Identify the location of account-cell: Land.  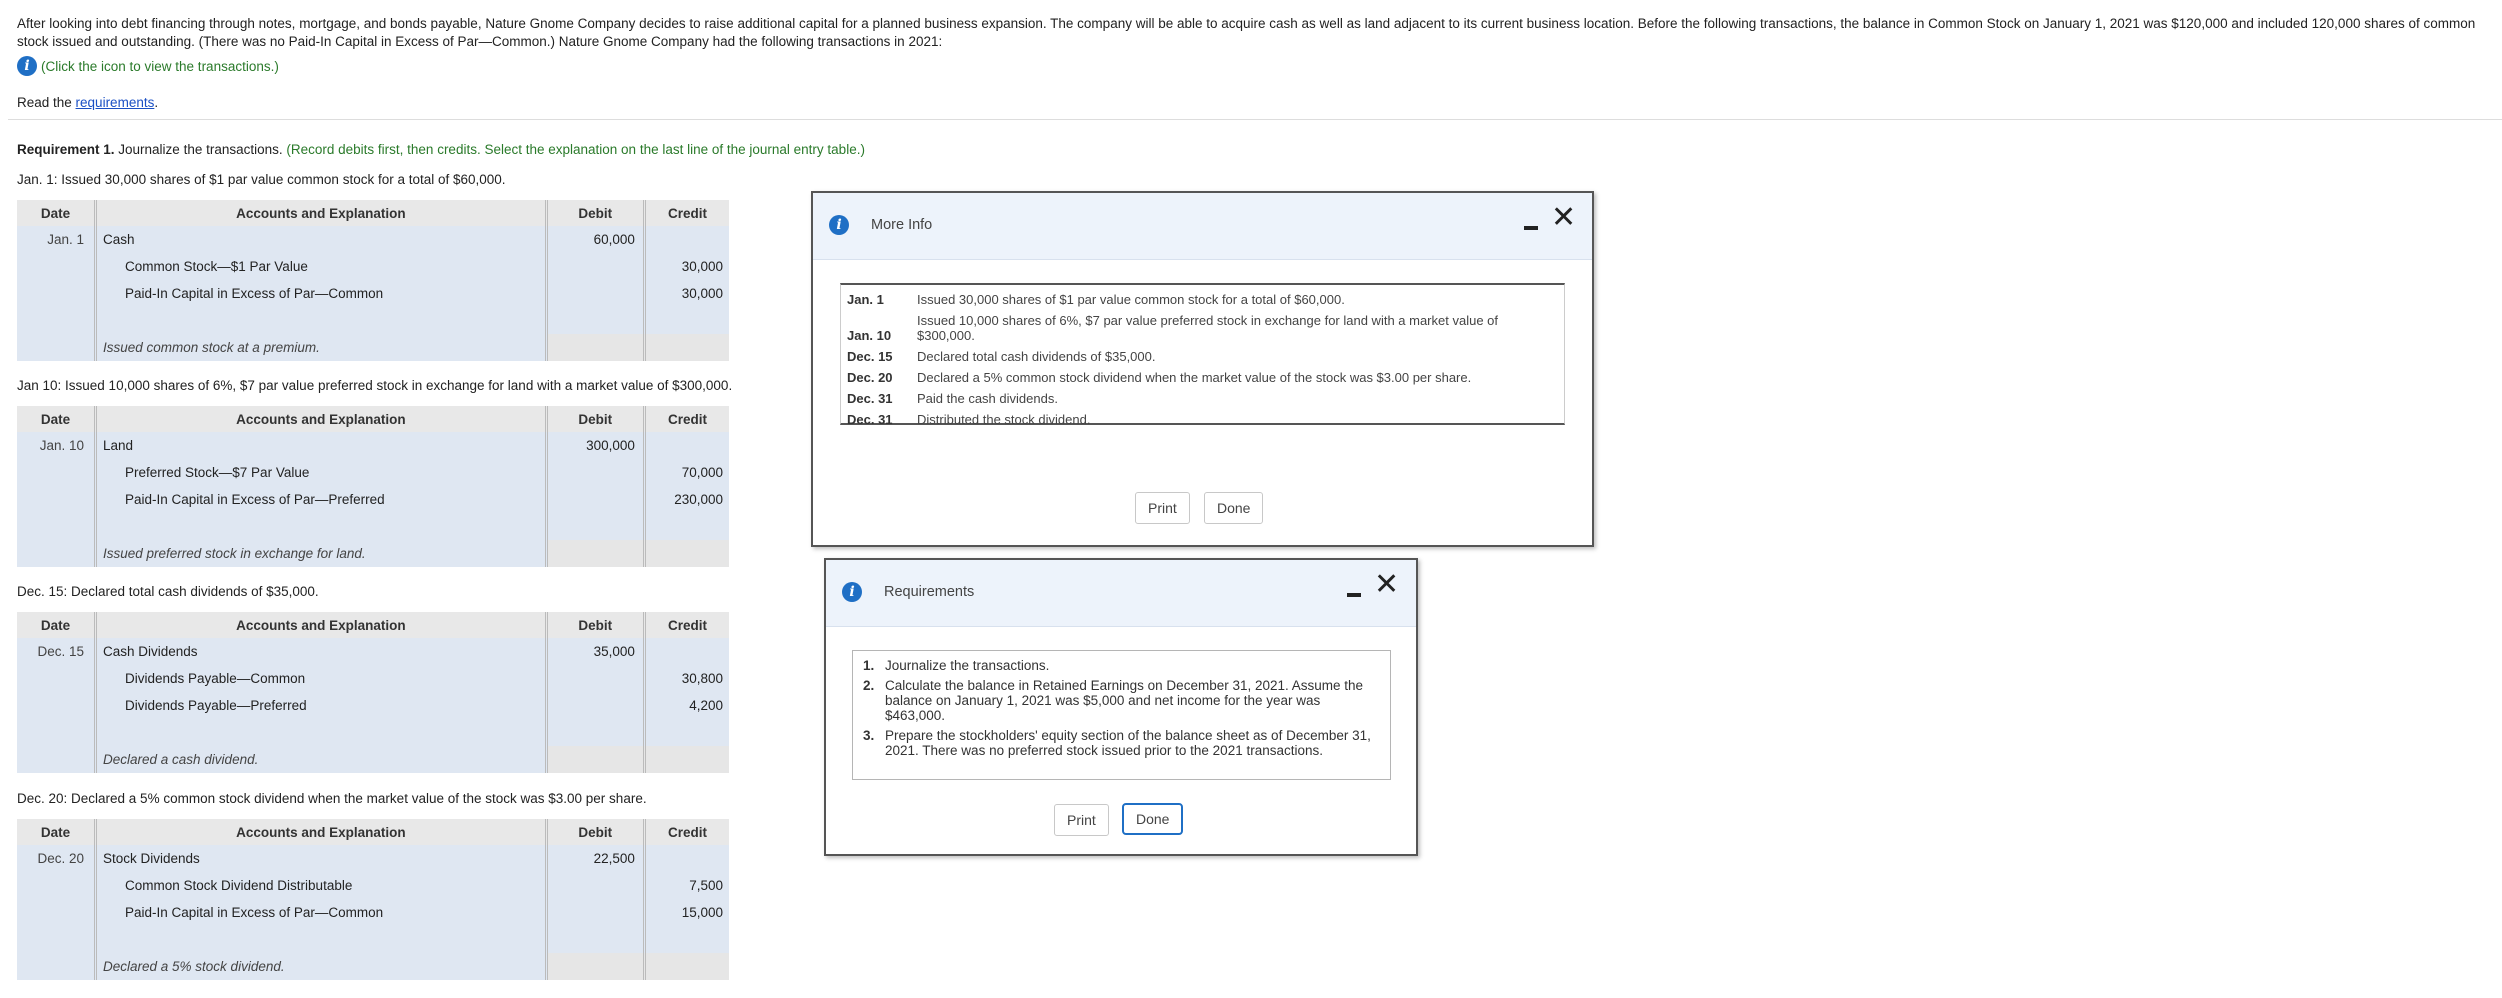
(322, 445).